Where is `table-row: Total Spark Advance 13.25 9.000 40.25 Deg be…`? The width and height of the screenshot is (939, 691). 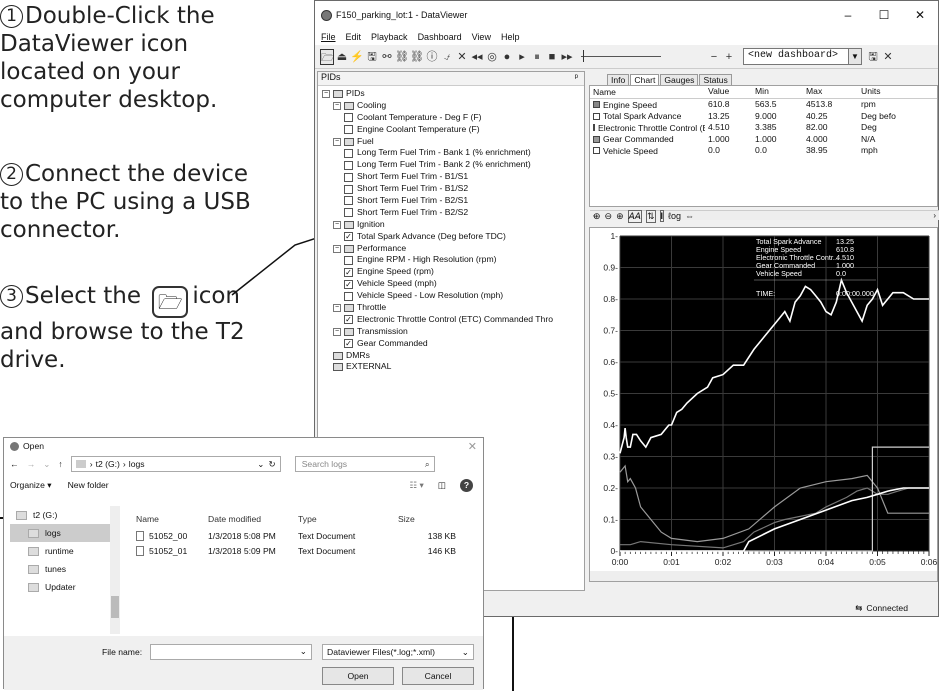
table-row: Total Spark Advance 13.25 9.000 40.25 Deg be… is located at coordinates (763, 117).